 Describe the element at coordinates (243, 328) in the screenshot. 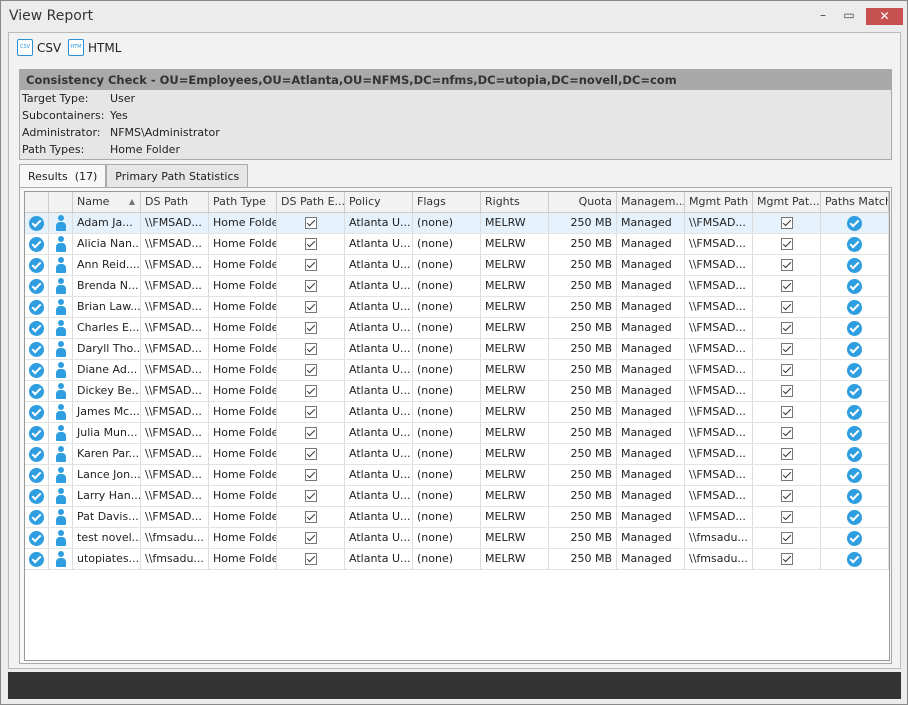

I see `cell-path-type: Home Folder` at that location.